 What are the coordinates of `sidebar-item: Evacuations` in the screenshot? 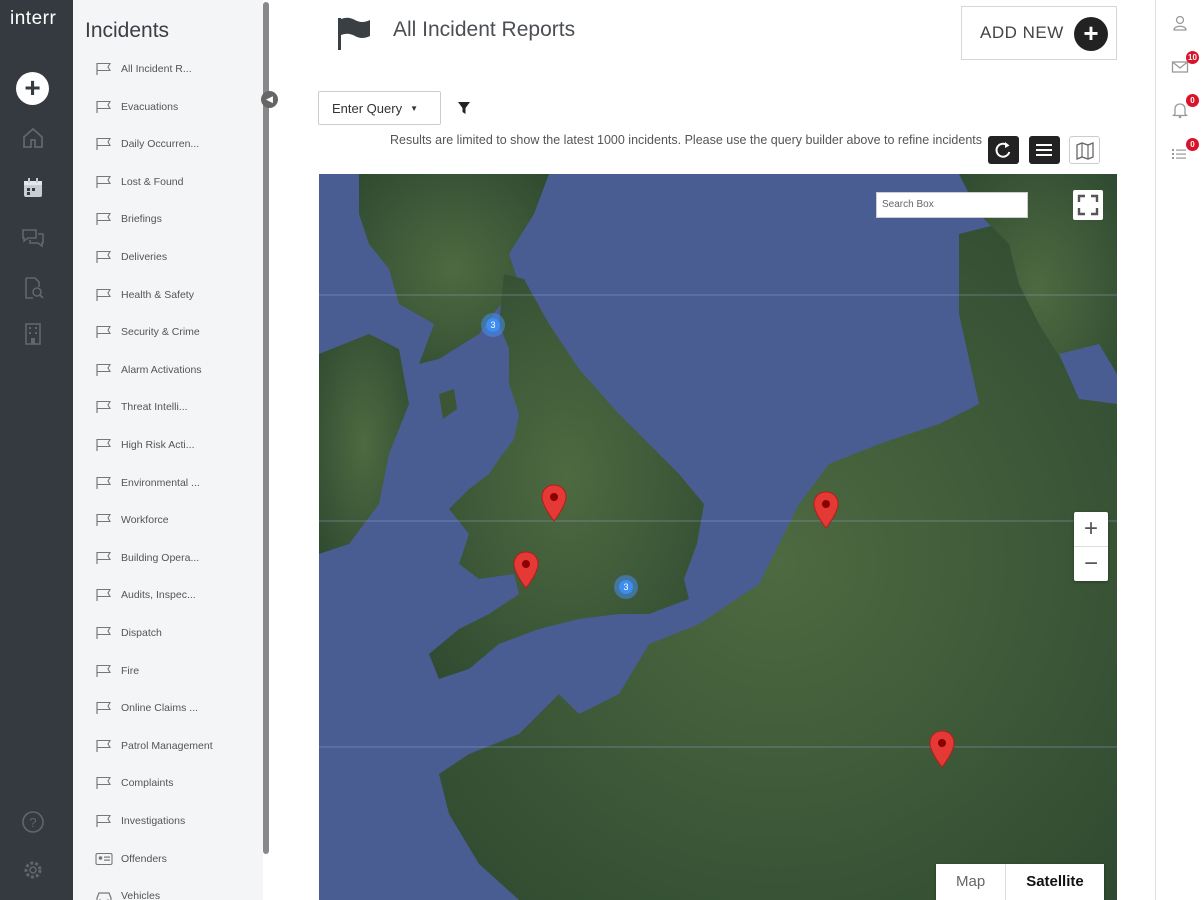 It's located at (136, 107).